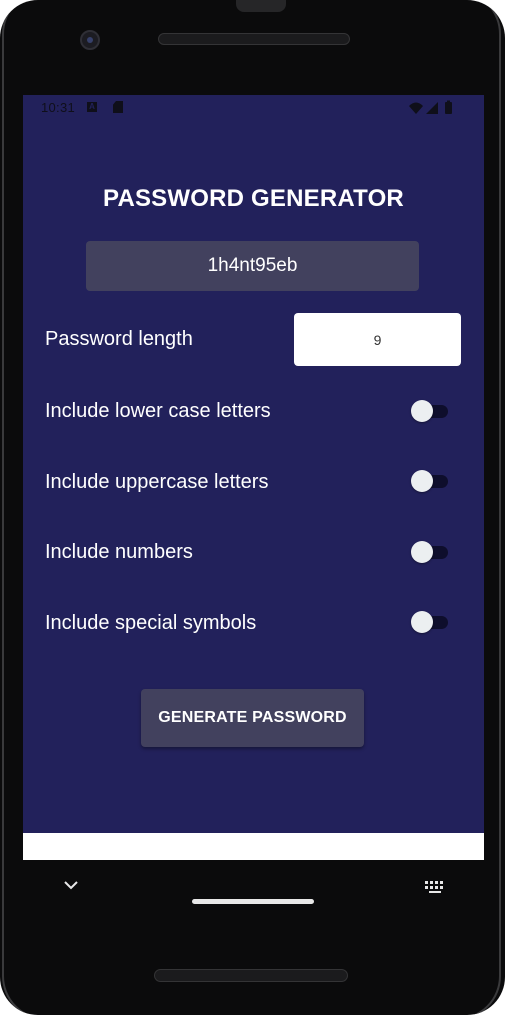 This screenshot has height=1015, width=505. I want to click on status-time: 10:31, so click(58, 107).